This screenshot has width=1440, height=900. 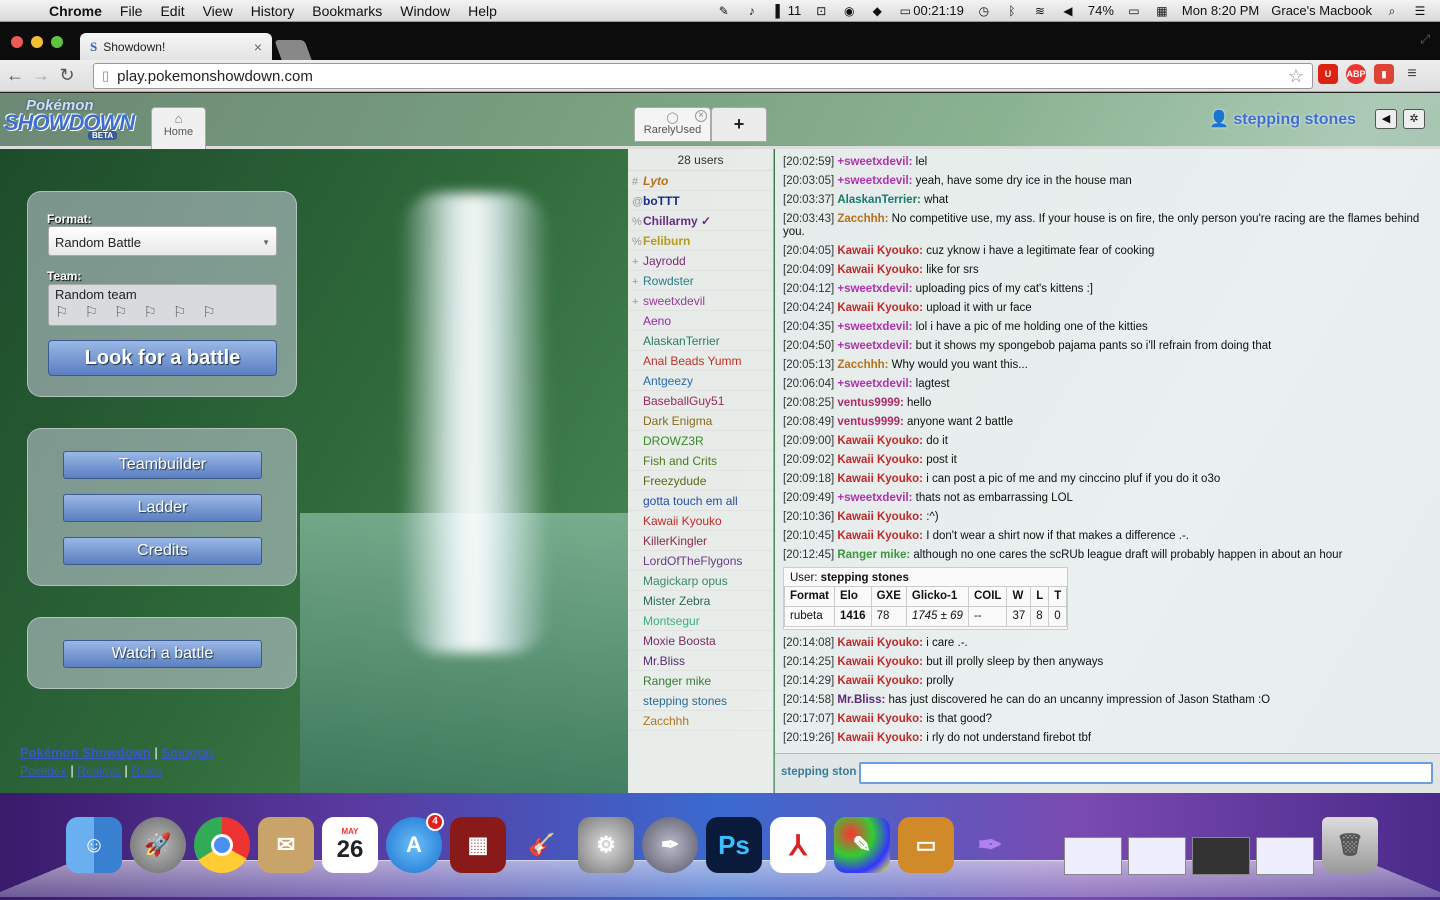 I want to click on user-list-item: Antgeezy, so click(x=700, y=381).